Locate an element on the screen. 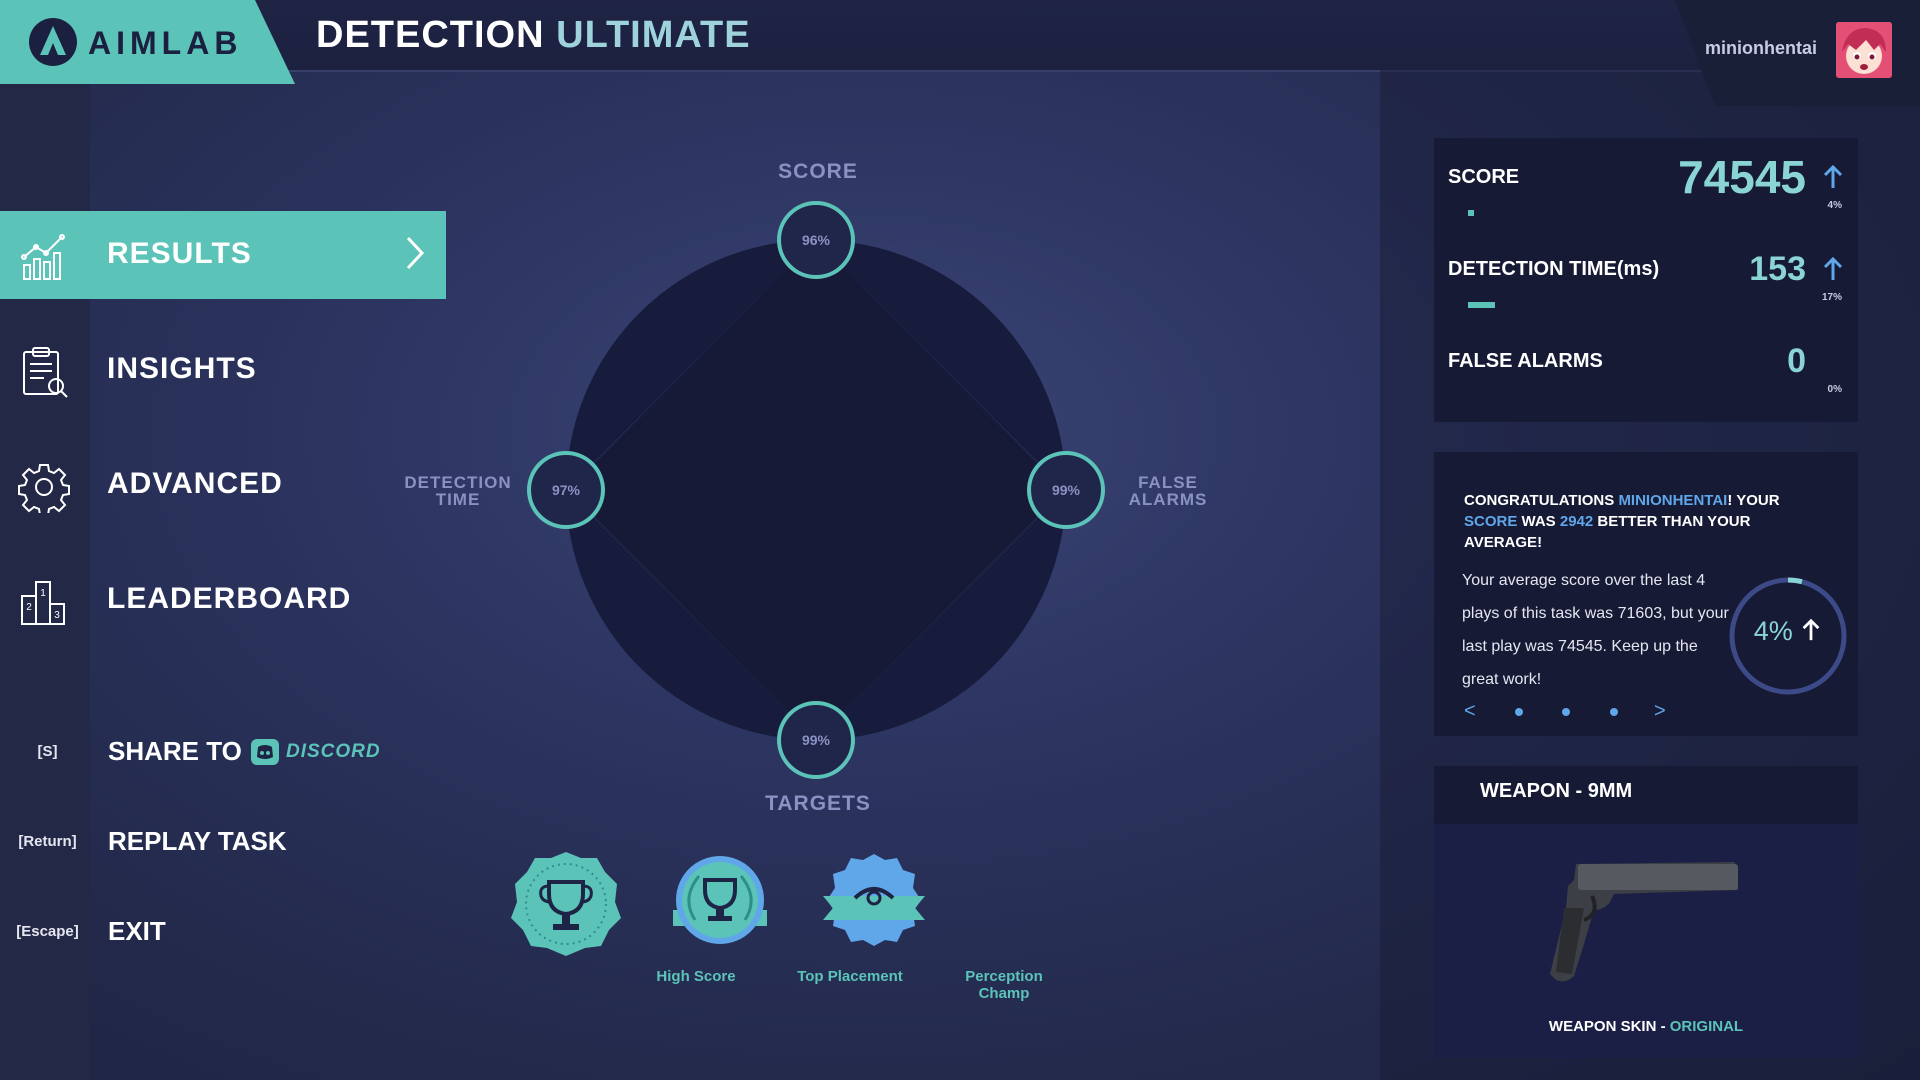  axis-label-detection-line2: TIME is located at coordinates (458, 499).